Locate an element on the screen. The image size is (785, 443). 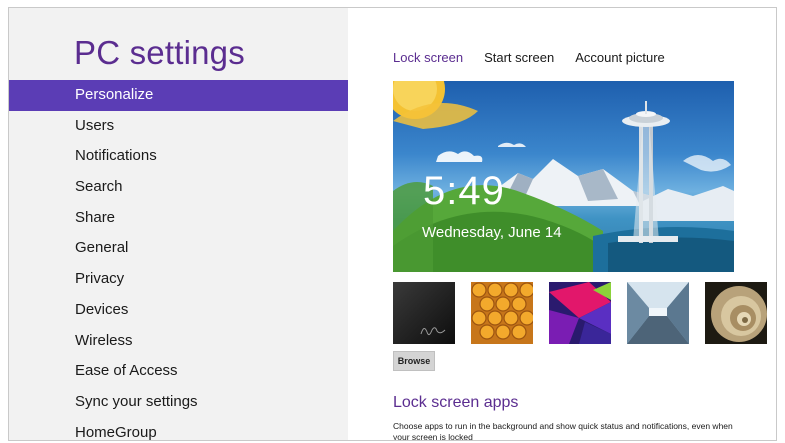
background-thumbnail-tunnel is located at coordinates (658, 313).